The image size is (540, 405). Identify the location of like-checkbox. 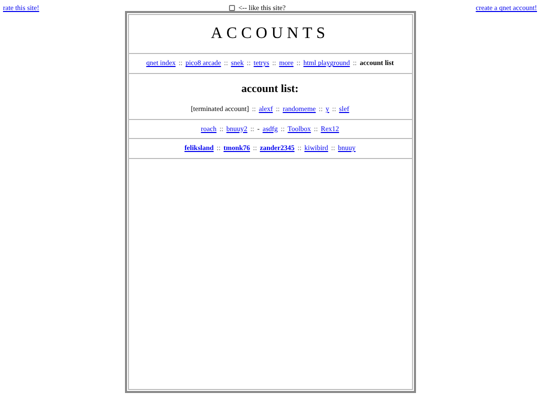
(232, 8).